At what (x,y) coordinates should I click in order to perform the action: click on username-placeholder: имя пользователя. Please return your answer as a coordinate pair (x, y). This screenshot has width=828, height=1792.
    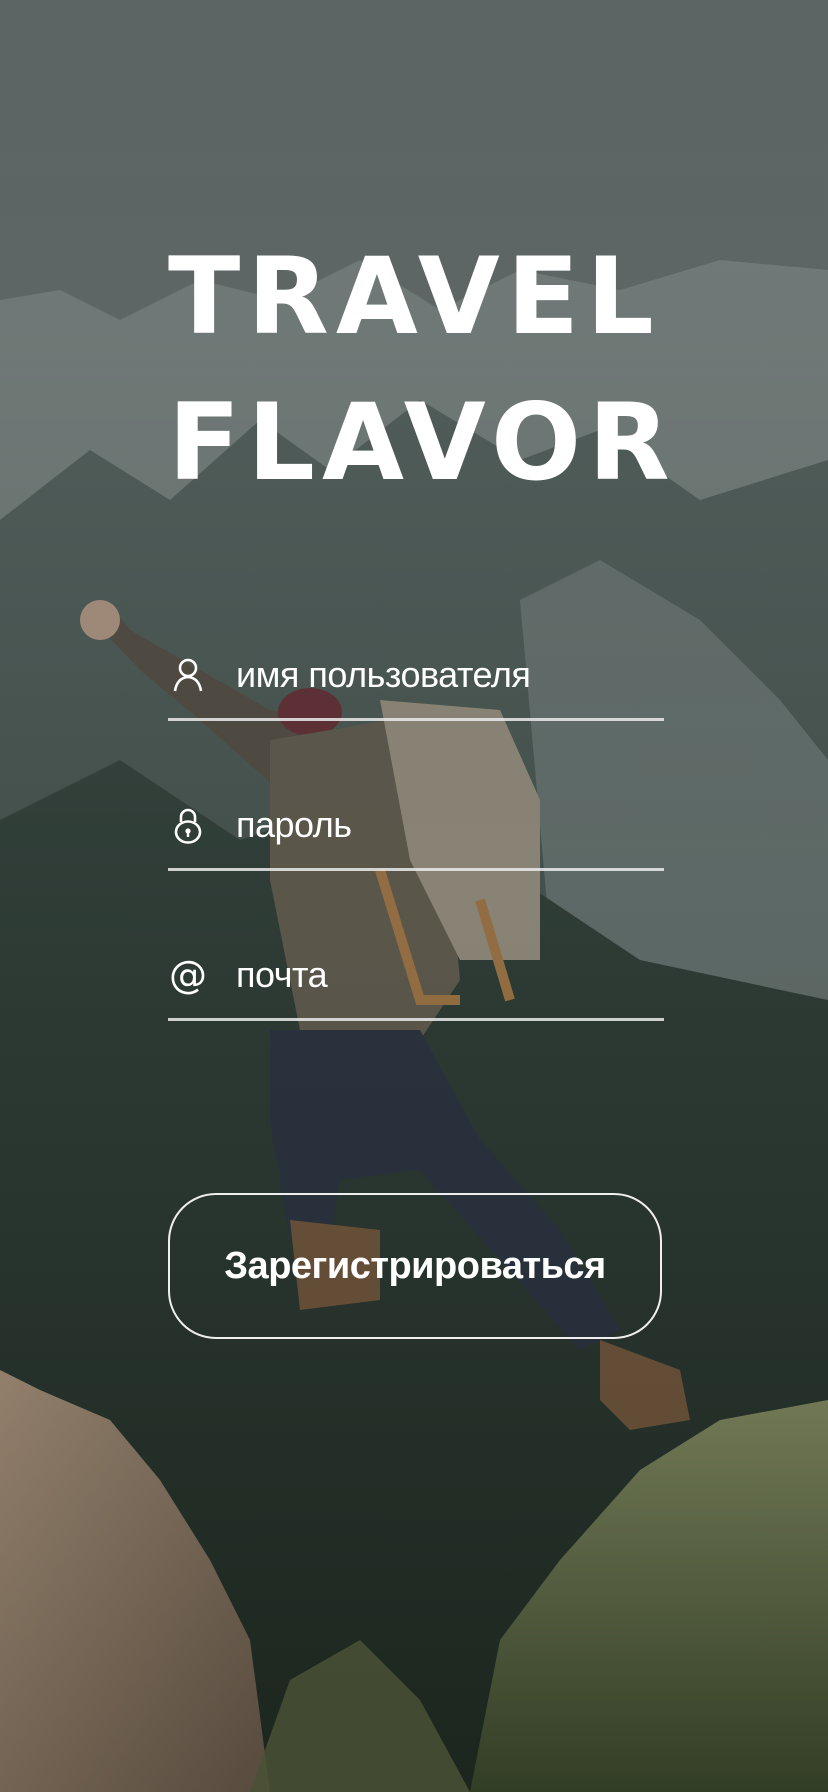
    Looking at the image, I should click on (383, 674).